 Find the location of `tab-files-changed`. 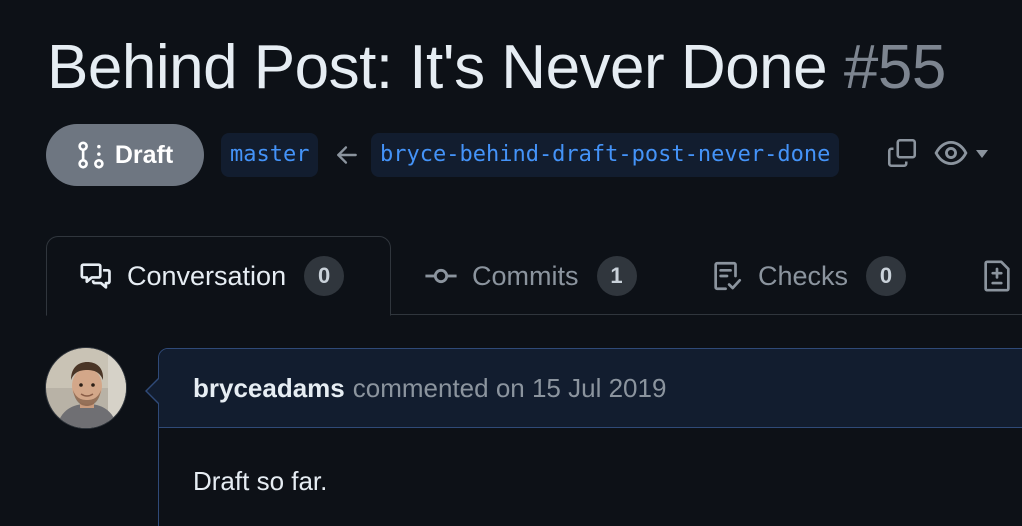

tab-files-changed is located at coordinates (997, 276).